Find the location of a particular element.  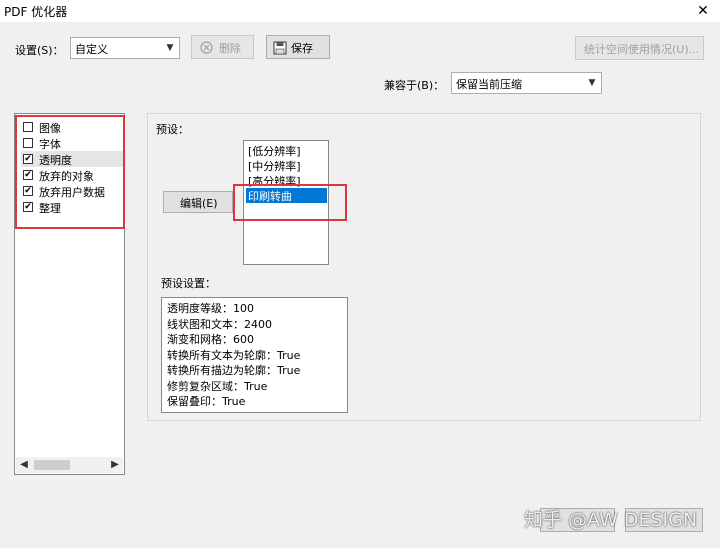

setting-line: 转换所有描边为轮廓：True is located at coordinates (234, 370).